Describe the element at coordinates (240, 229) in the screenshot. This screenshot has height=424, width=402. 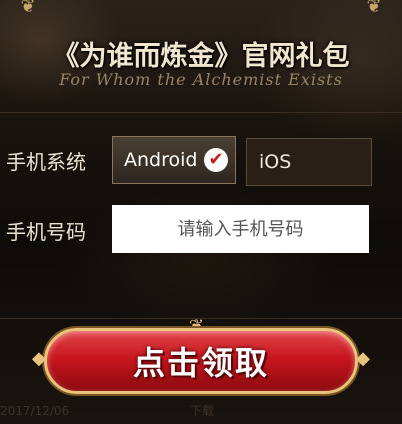
I see `phone-number-input` at that location.